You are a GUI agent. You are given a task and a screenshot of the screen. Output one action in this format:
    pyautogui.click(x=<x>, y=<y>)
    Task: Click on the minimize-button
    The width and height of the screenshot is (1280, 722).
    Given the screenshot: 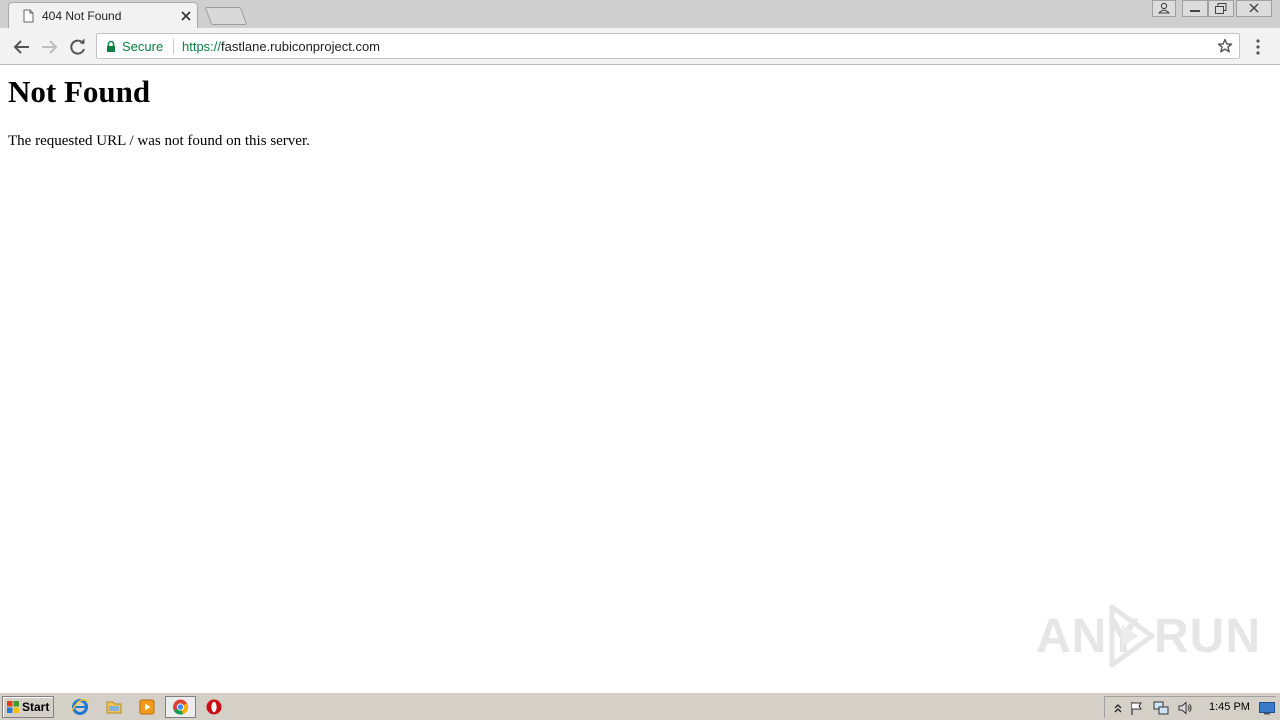 What is the action you would take?
    pyautogui.click(x=1195, y=9)
    